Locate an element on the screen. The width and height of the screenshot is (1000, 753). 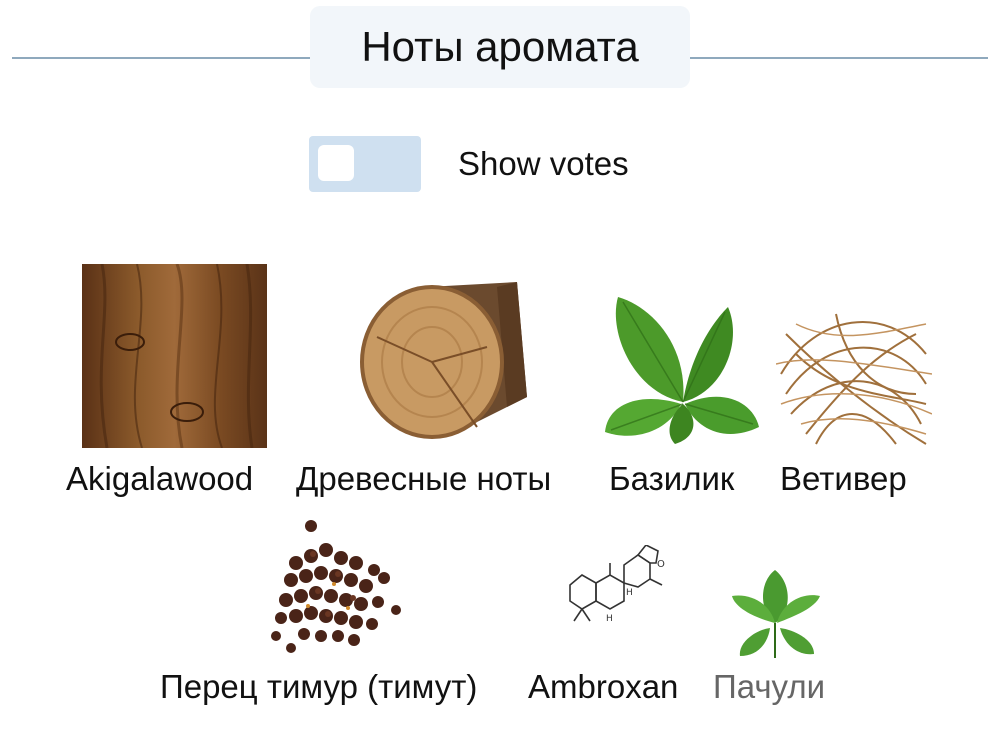
patchouli-leaves-icon is located at coordinates (776, 613).